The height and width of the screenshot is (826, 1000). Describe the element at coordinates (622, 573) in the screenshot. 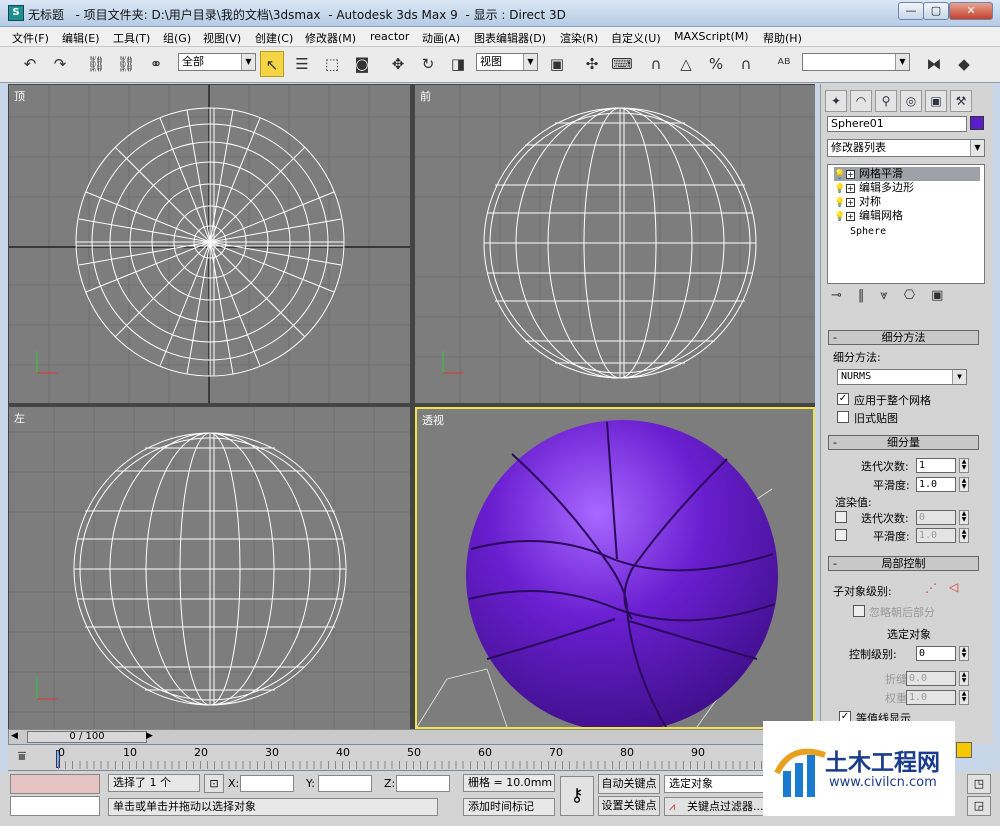

I see `basketball-sphere` at that location.